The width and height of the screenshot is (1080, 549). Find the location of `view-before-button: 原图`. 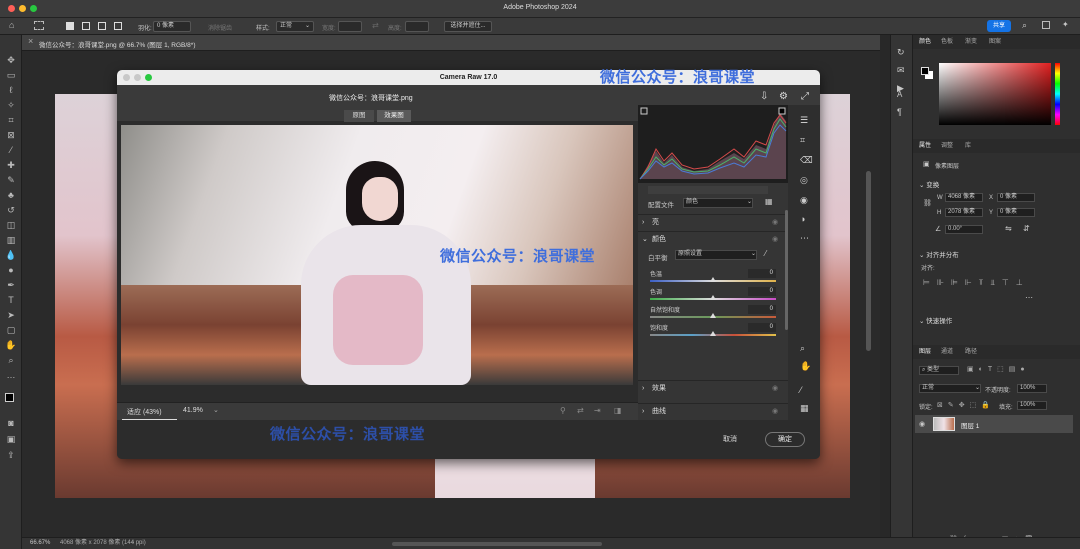

view-before-button: 原图 is located at coordinates (359, 116).